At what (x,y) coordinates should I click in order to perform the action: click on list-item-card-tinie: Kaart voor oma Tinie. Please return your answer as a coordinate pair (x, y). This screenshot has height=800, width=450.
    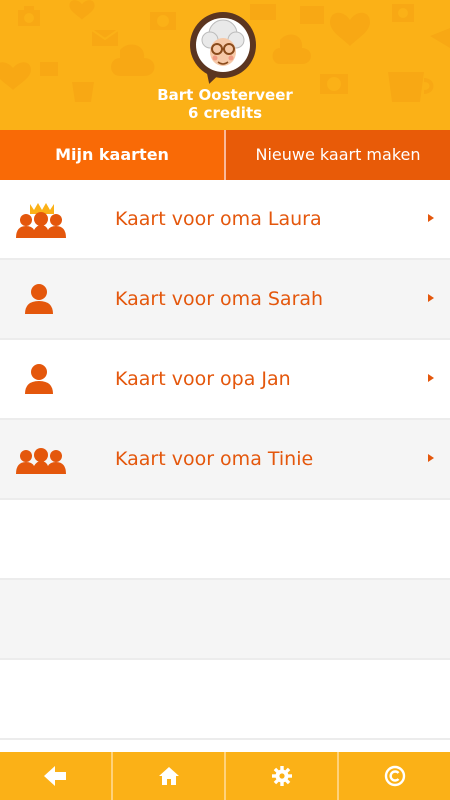
    Looking at the image, I should click on (225, 460).